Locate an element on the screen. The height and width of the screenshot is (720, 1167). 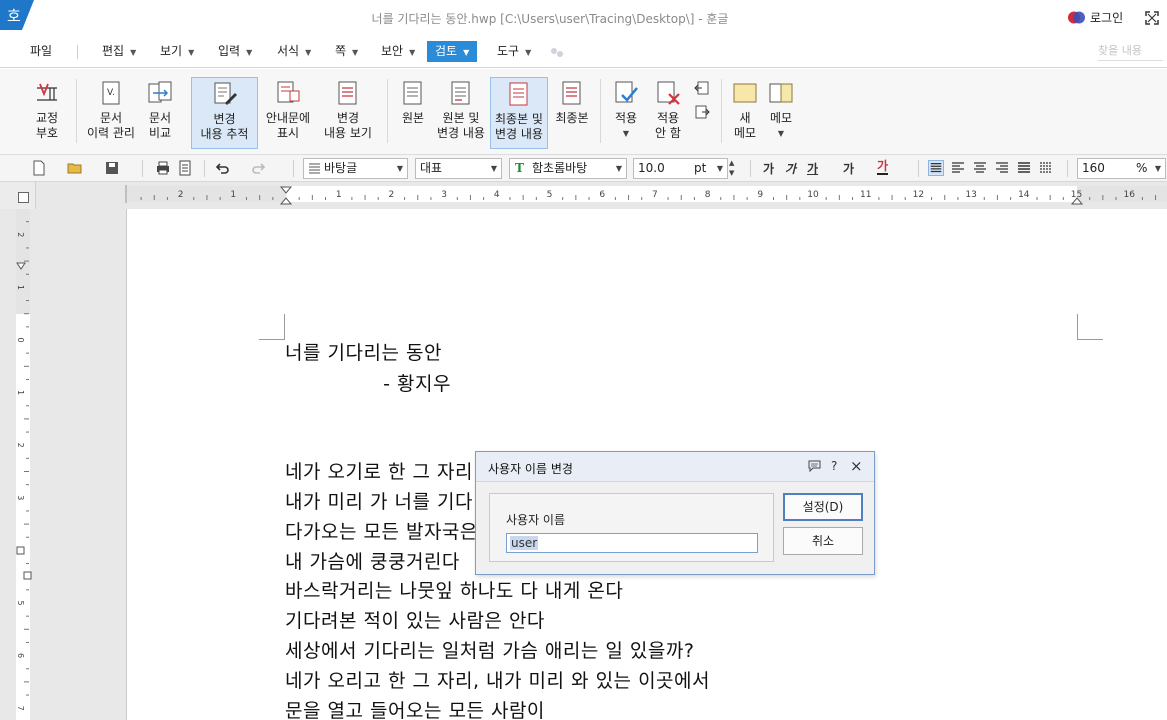
apply-button: 적용 ▼ is located at coordinates (626, 113).